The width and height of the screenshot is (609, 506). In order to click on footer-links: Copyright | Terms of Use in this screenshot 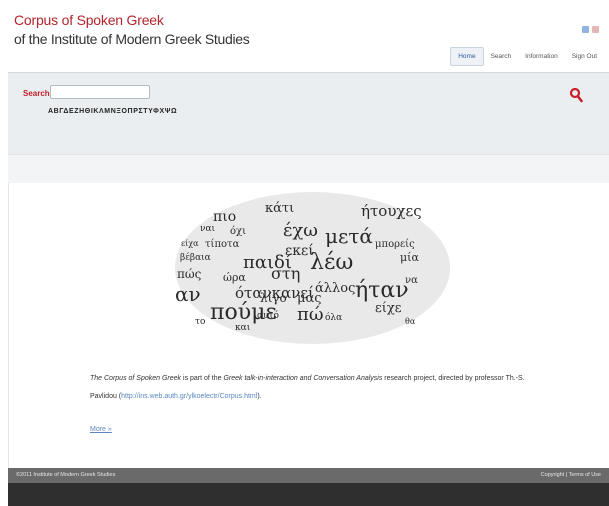, I will do `click(571, 475)`.